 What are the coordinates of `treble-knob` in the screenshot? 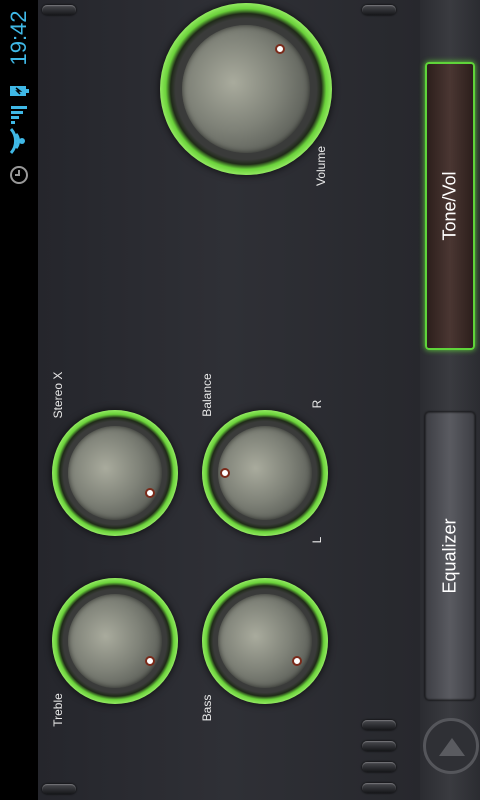 It's located at (115, 641).